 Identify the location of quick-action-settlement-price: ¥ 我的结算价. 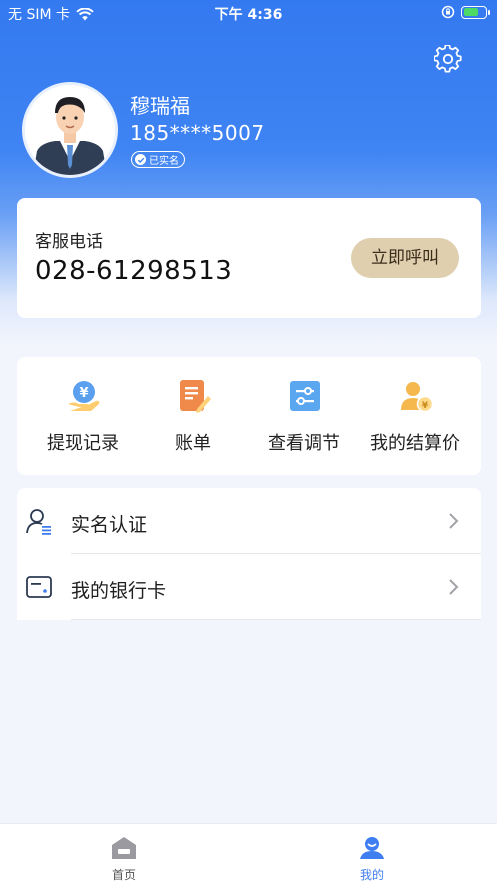
(415, 416).